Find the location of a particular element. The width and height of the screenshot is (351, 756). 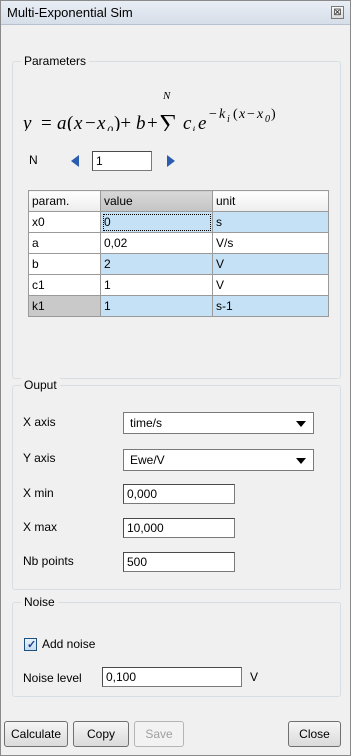

x-min-input: 0,000 is located at coordinates (179, 494).